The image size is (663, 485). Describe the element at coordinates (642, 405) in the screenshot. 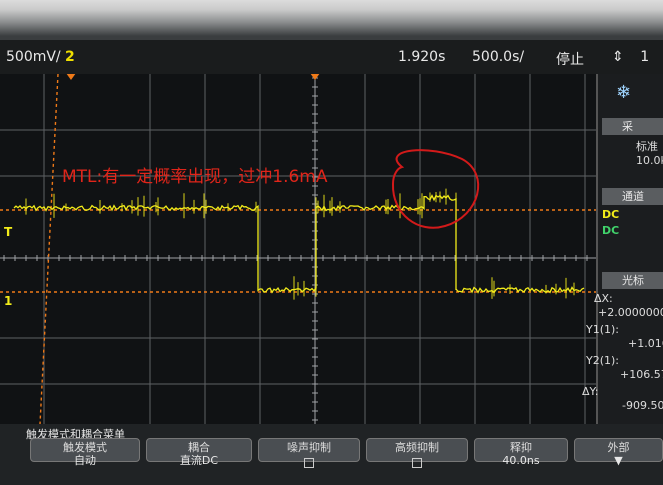

I see `delta-y-value: -909.50` at that location.